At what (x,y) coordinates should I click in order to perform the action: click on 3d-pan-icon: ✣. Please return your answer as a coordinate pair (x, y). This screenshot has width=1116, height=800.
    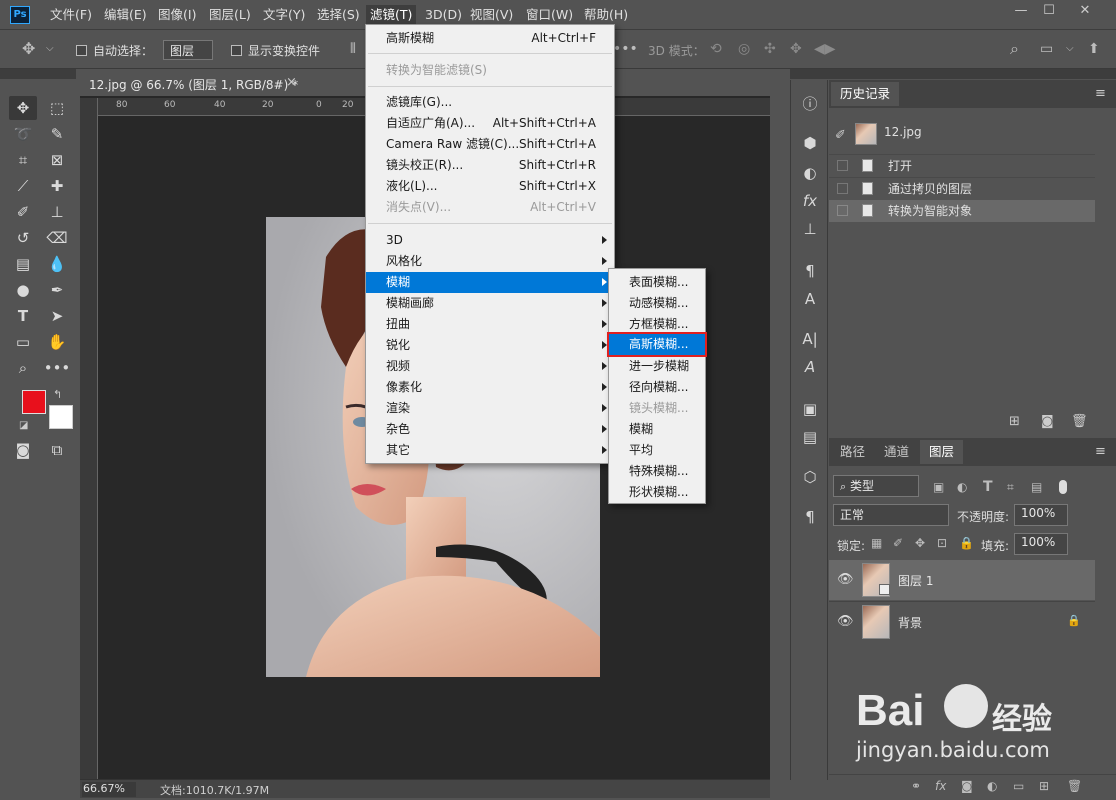
    Looking at the image, I should click on (770, 49).